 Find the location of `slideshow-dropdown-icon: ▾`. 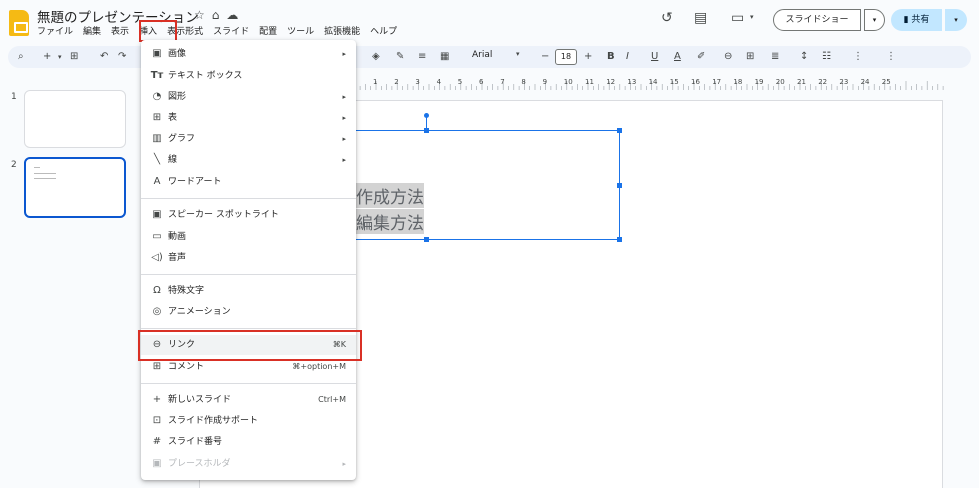

slideshow-dropdown-icon: ▾ is located at coordinates (874, 20).